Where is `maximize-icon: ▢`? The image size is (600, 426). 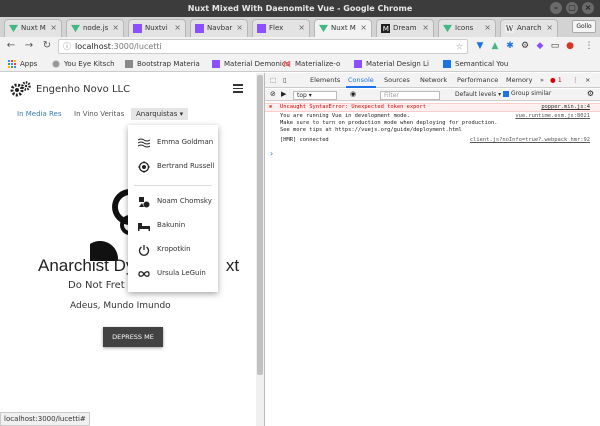 maximize-icon: ▢ is located at coordinates (572, 8).